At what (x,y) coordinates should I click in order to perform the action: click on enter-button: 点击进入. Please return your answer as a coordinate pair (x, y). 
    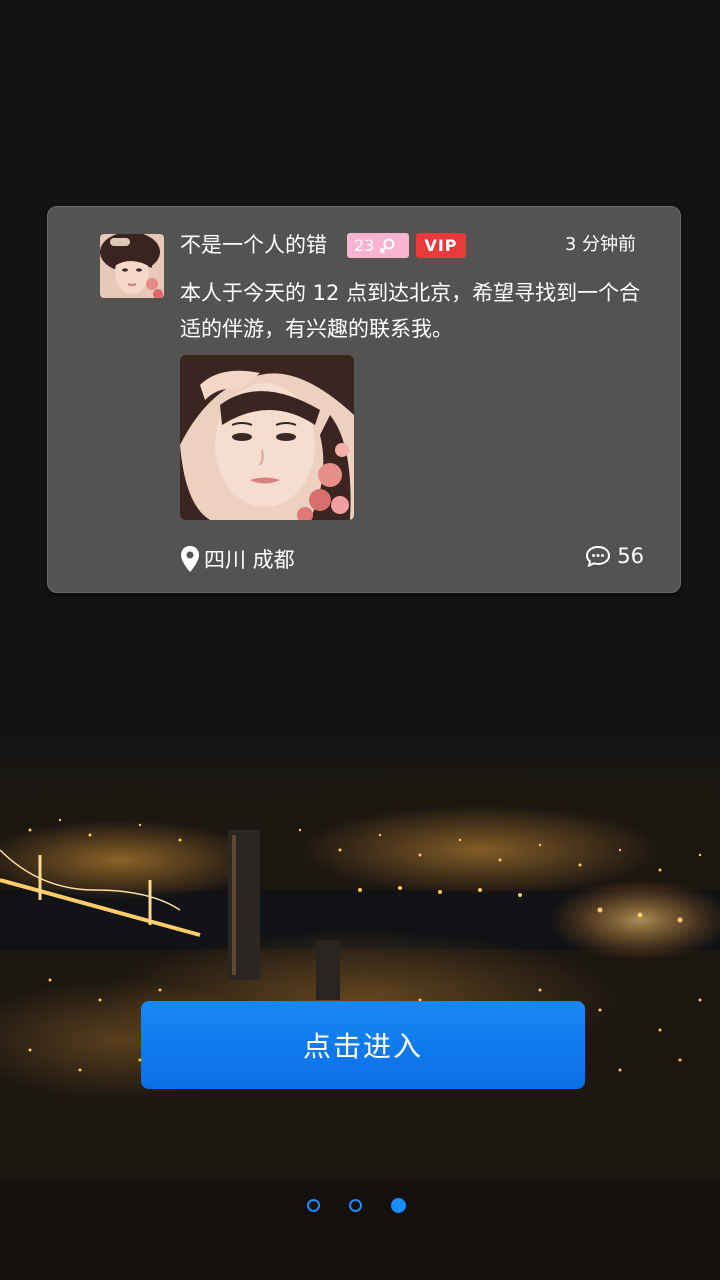
    Looking at the image, I should click on (363, 1045).